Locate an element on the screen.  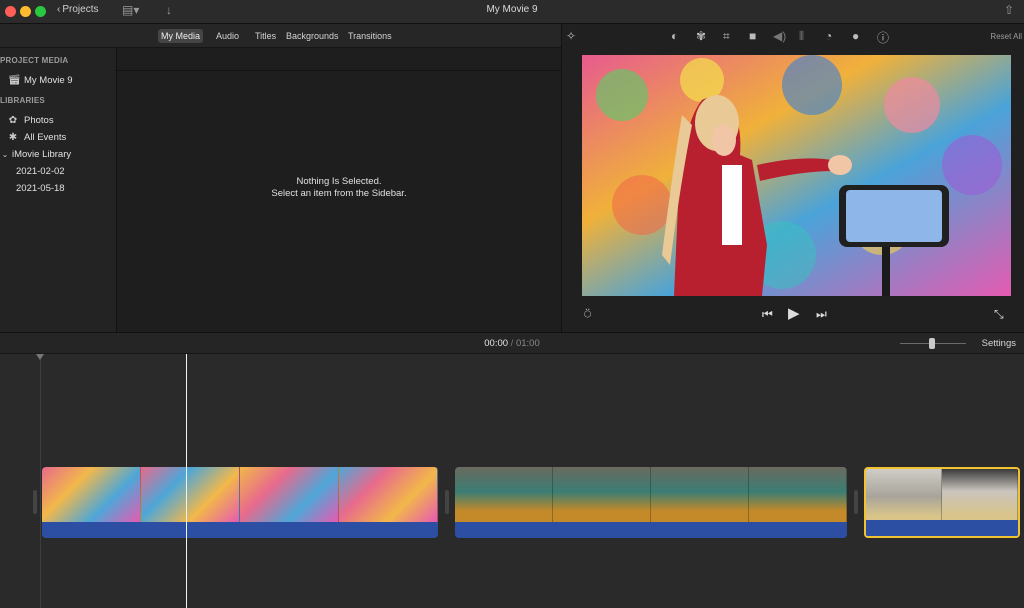
tab-backgrounds: Backgrounds is located at coordinates (312, 36).